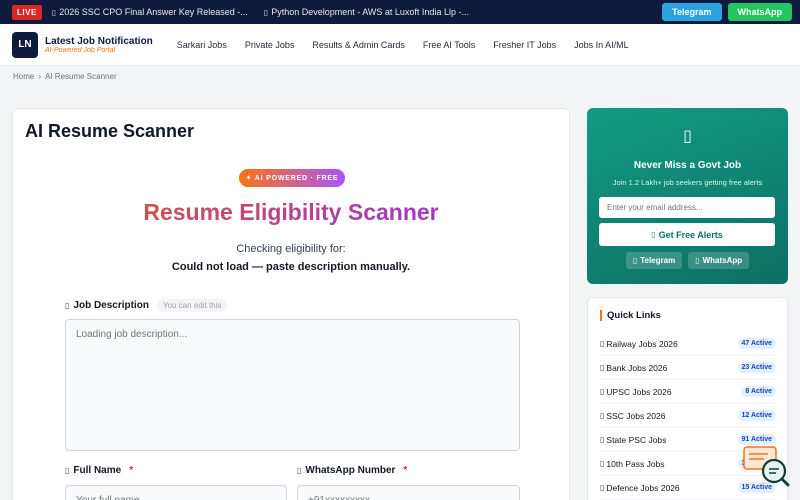  I want to click on nav-jobs-in-ai-ml: Jobs In AI/ML, so click(601, 45).